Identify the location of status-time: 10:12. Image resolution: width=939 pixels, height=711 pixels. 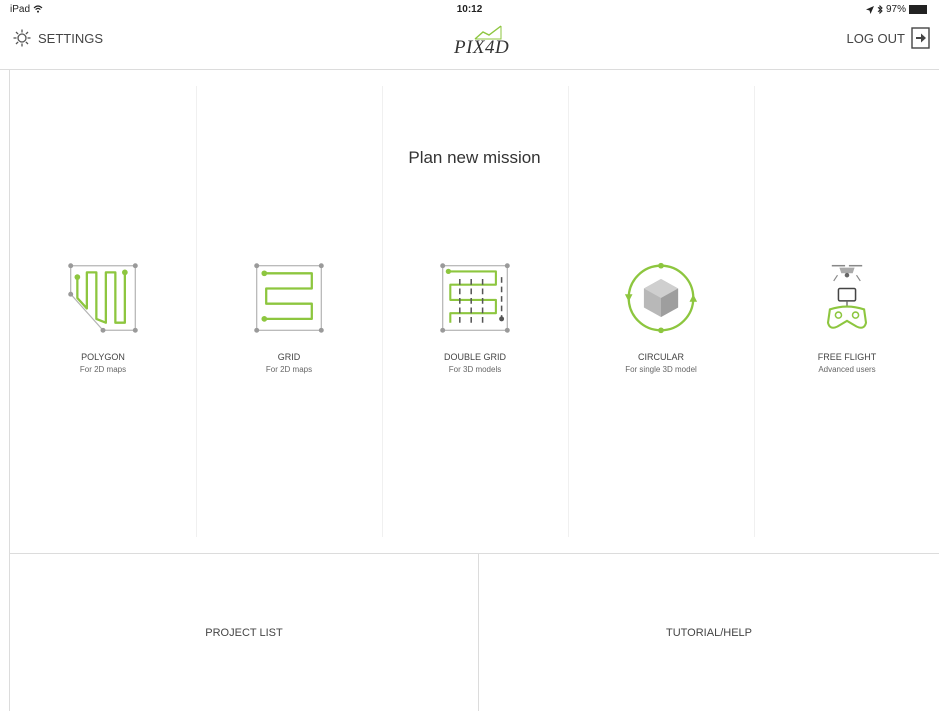
(469, 9).